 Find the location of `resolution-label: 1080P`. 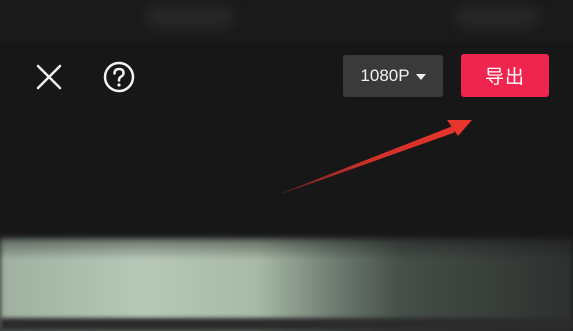

resolution-label: 1080P is located at coordinates (385, 75).